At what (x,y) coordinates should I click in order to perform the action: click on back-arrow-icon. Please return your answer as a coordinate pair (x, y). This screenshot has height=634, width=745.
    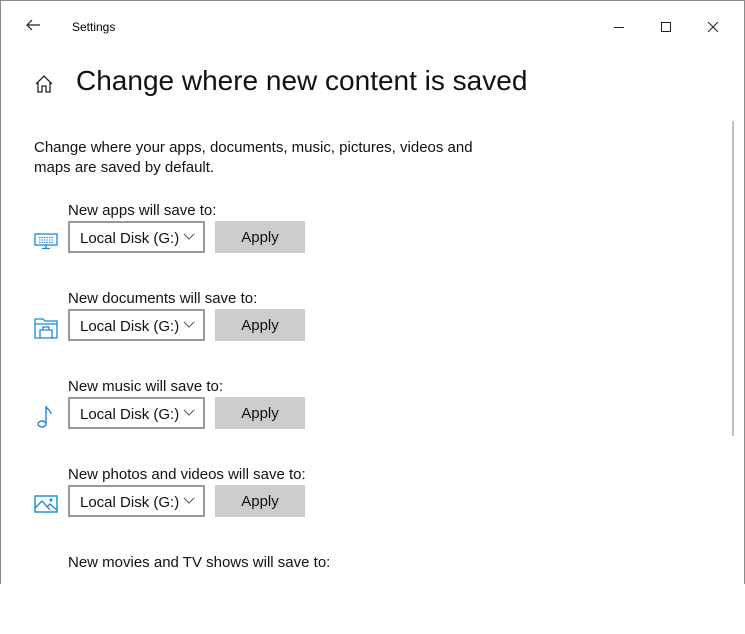
    Looking at the image, I should click on (33, 25).